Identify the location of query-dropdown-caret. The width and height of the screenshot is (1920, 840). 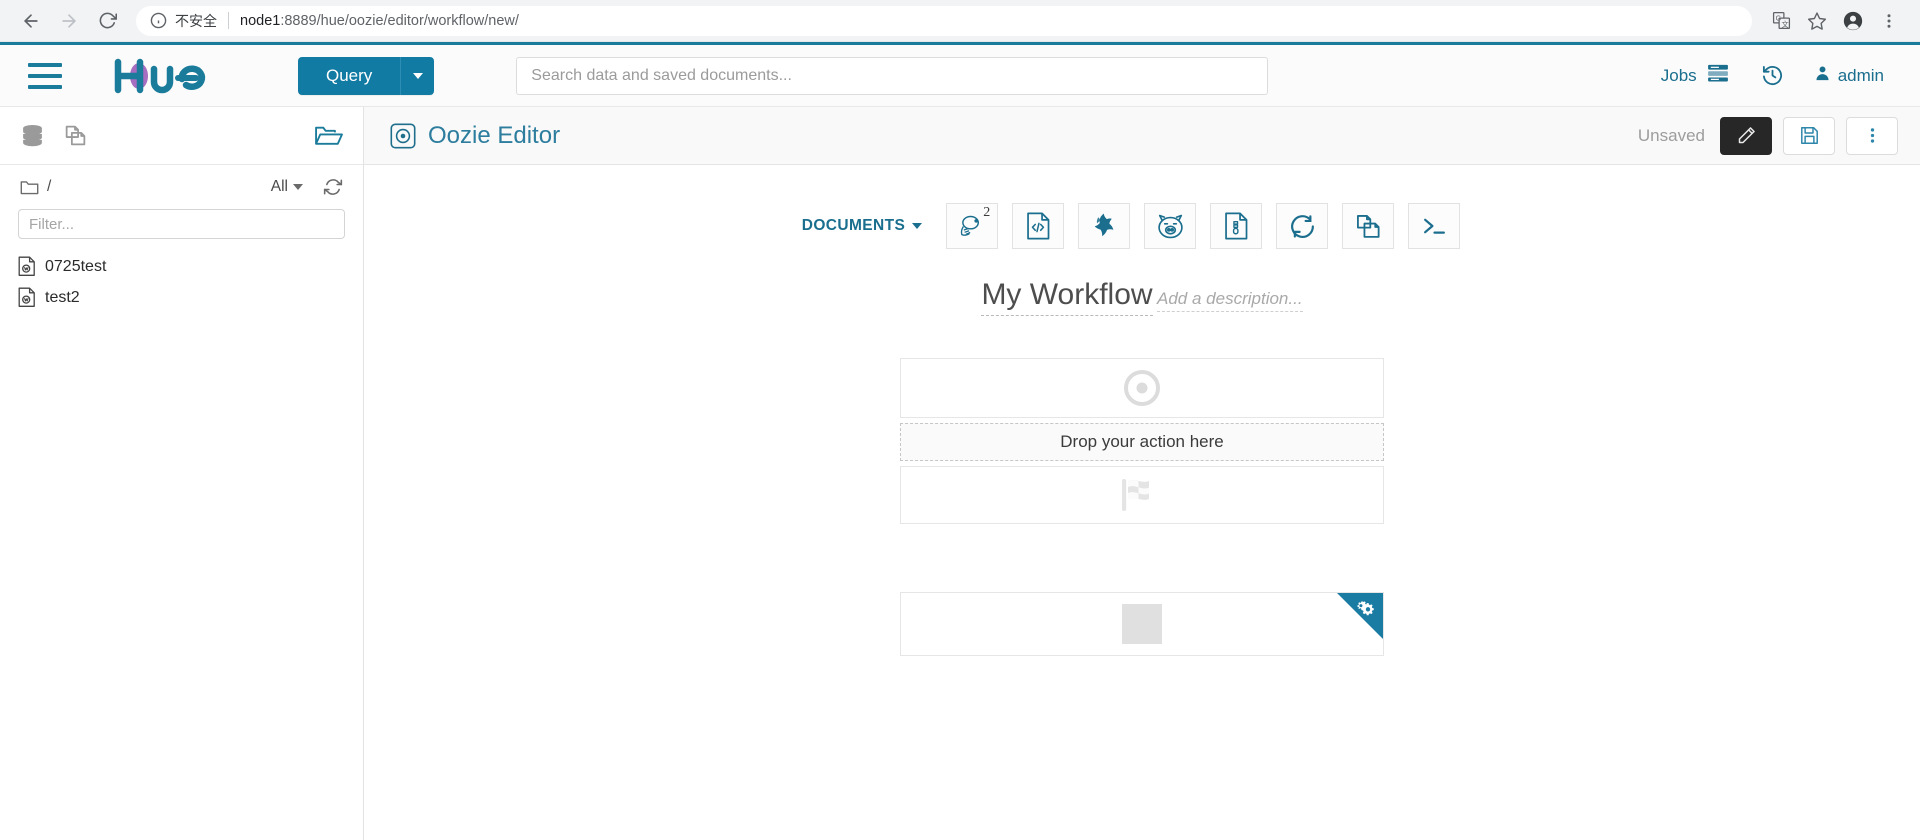
(417, 75).